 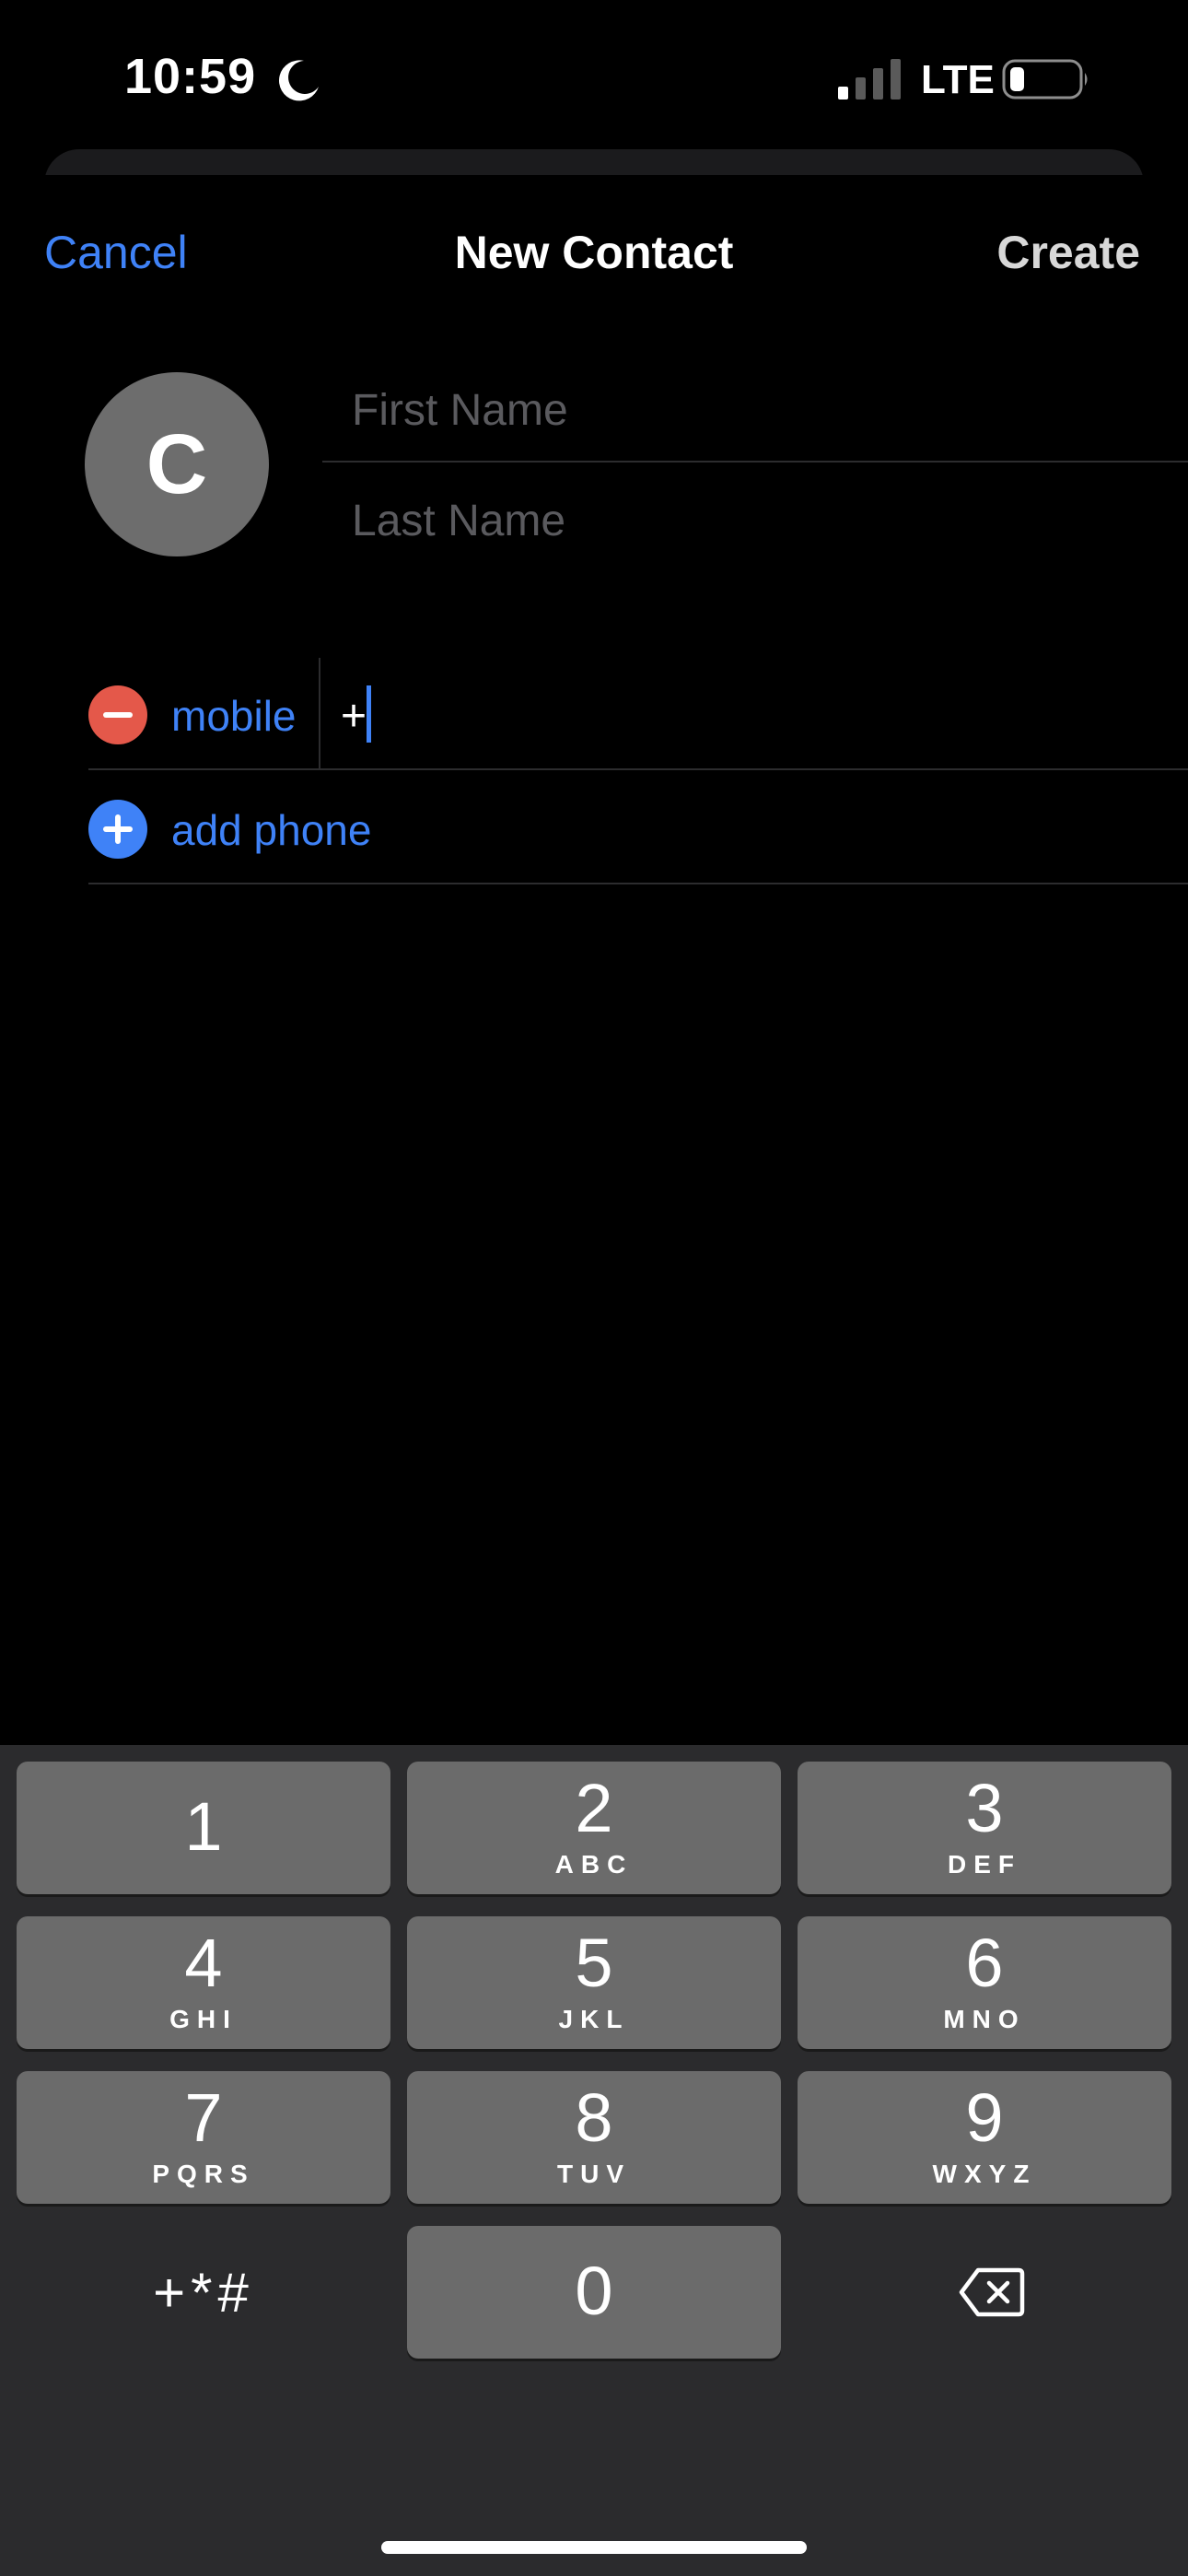 I want to click on key-digit: 3, so click(x=985, y=1808).